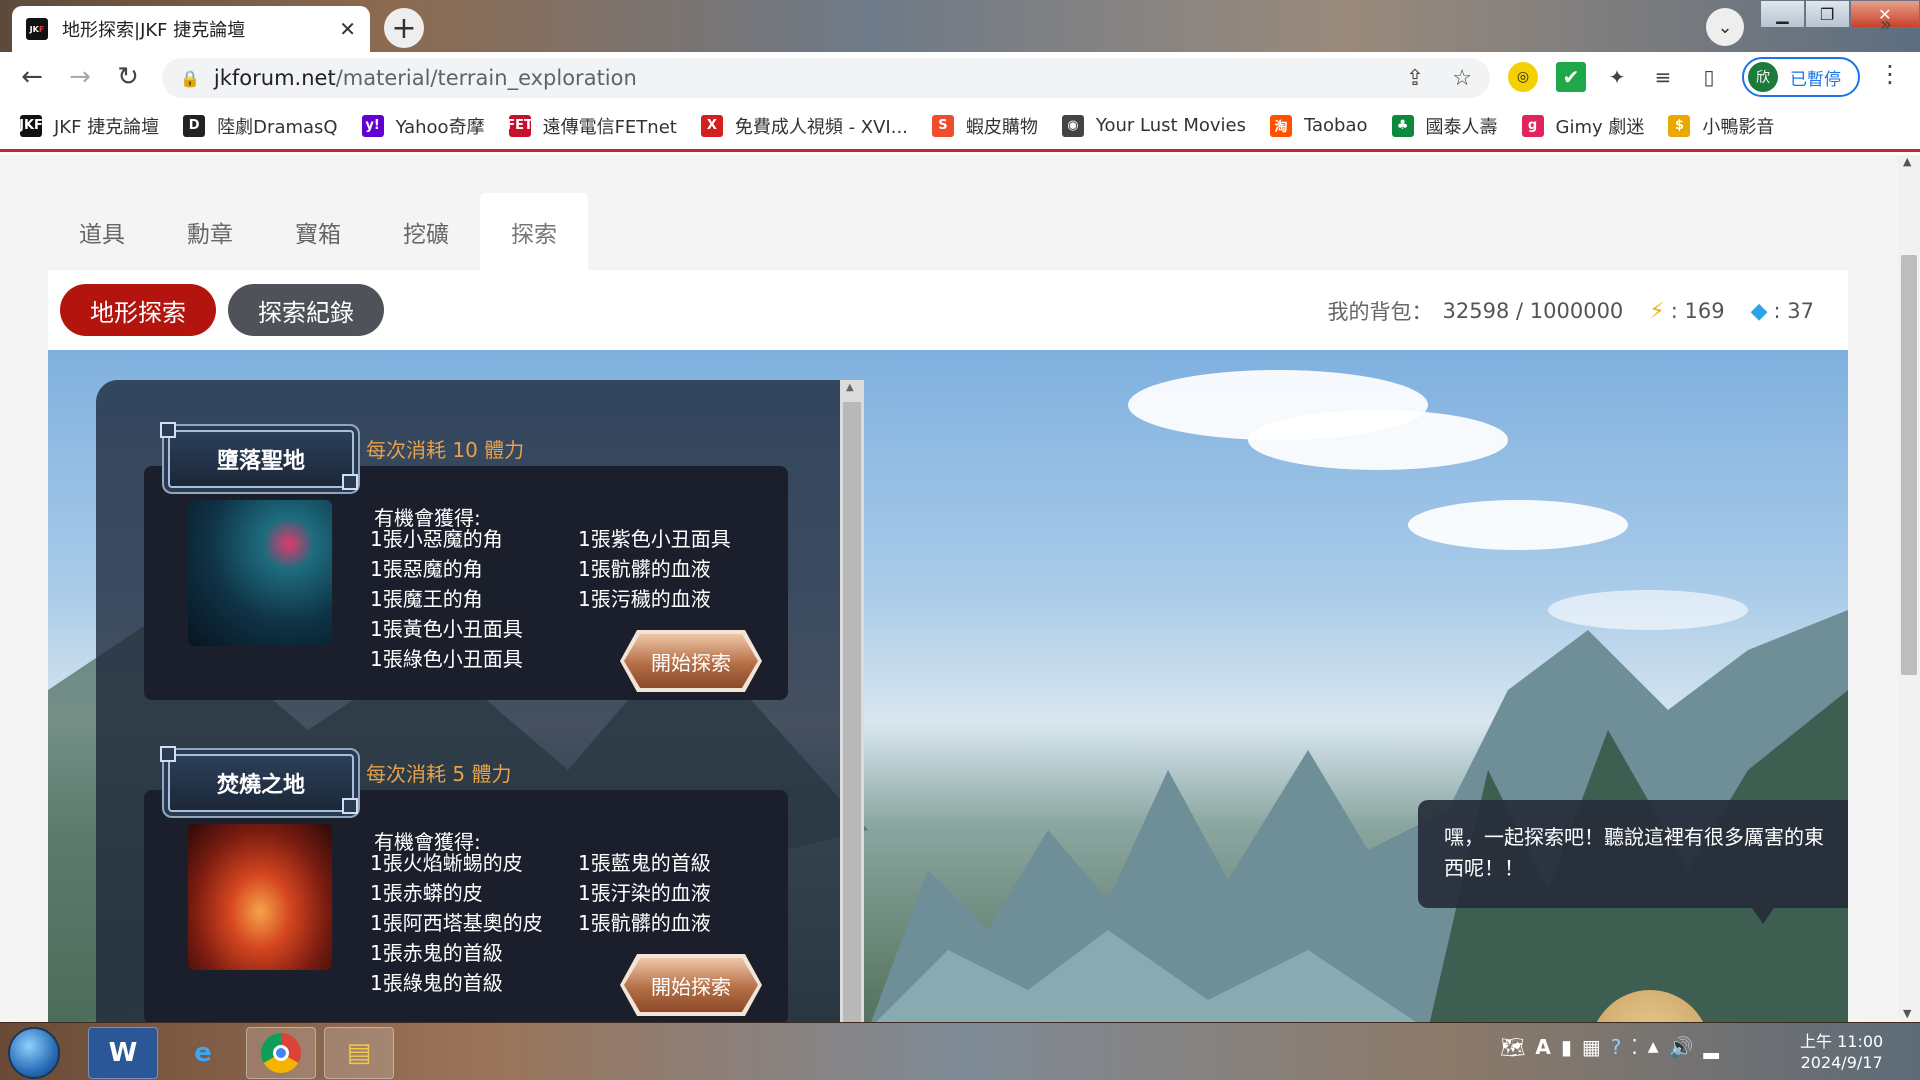 The width and height of the screenshot is (1920, 1080). I want to click on start-button, so click(34, 1053).